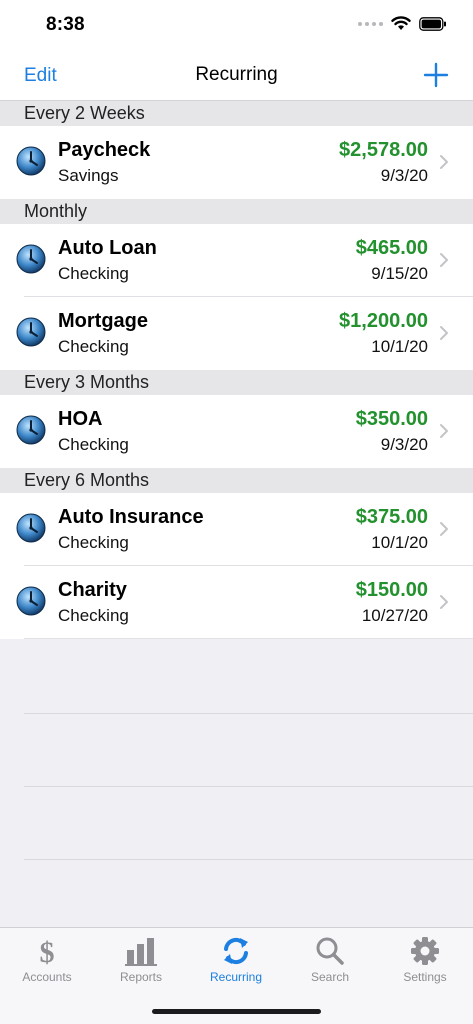 This screenshot has width=473, height=1024. I want to click on section-header: Every 2 Weeks, so click(236, 113).